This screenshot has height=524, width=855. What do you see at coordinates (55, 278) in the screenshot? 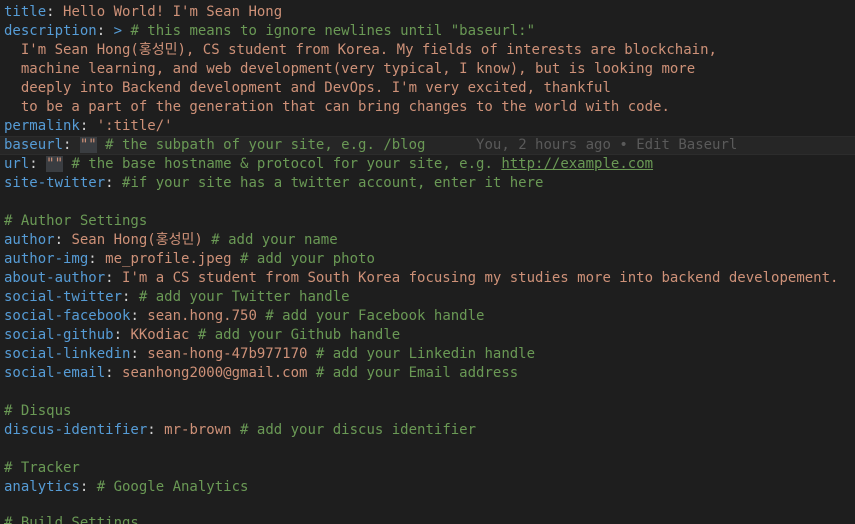
I see `yaml-key: about-author` at bounding box center [55, 278].